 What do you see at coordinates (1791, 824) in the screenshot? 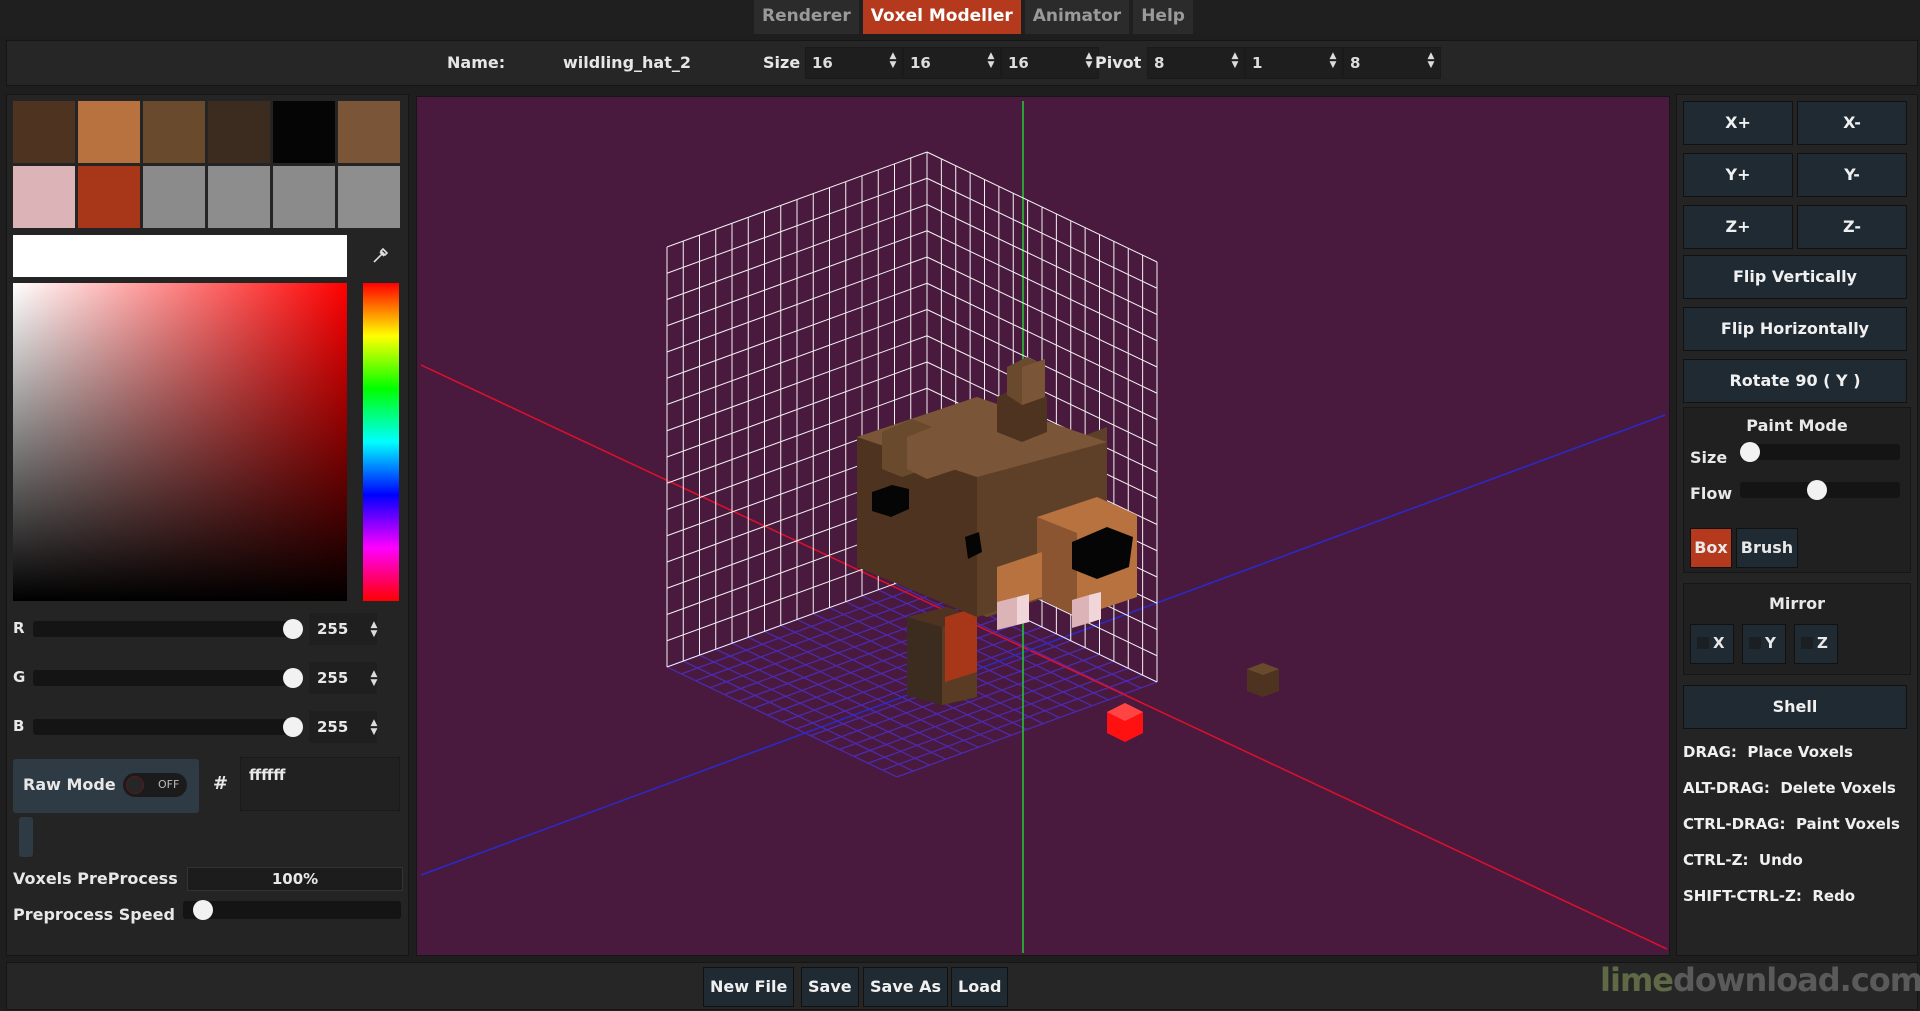
I see `help-line: CTRL-DRAG: Paint Voxels` at bounding box center [1791, 824].